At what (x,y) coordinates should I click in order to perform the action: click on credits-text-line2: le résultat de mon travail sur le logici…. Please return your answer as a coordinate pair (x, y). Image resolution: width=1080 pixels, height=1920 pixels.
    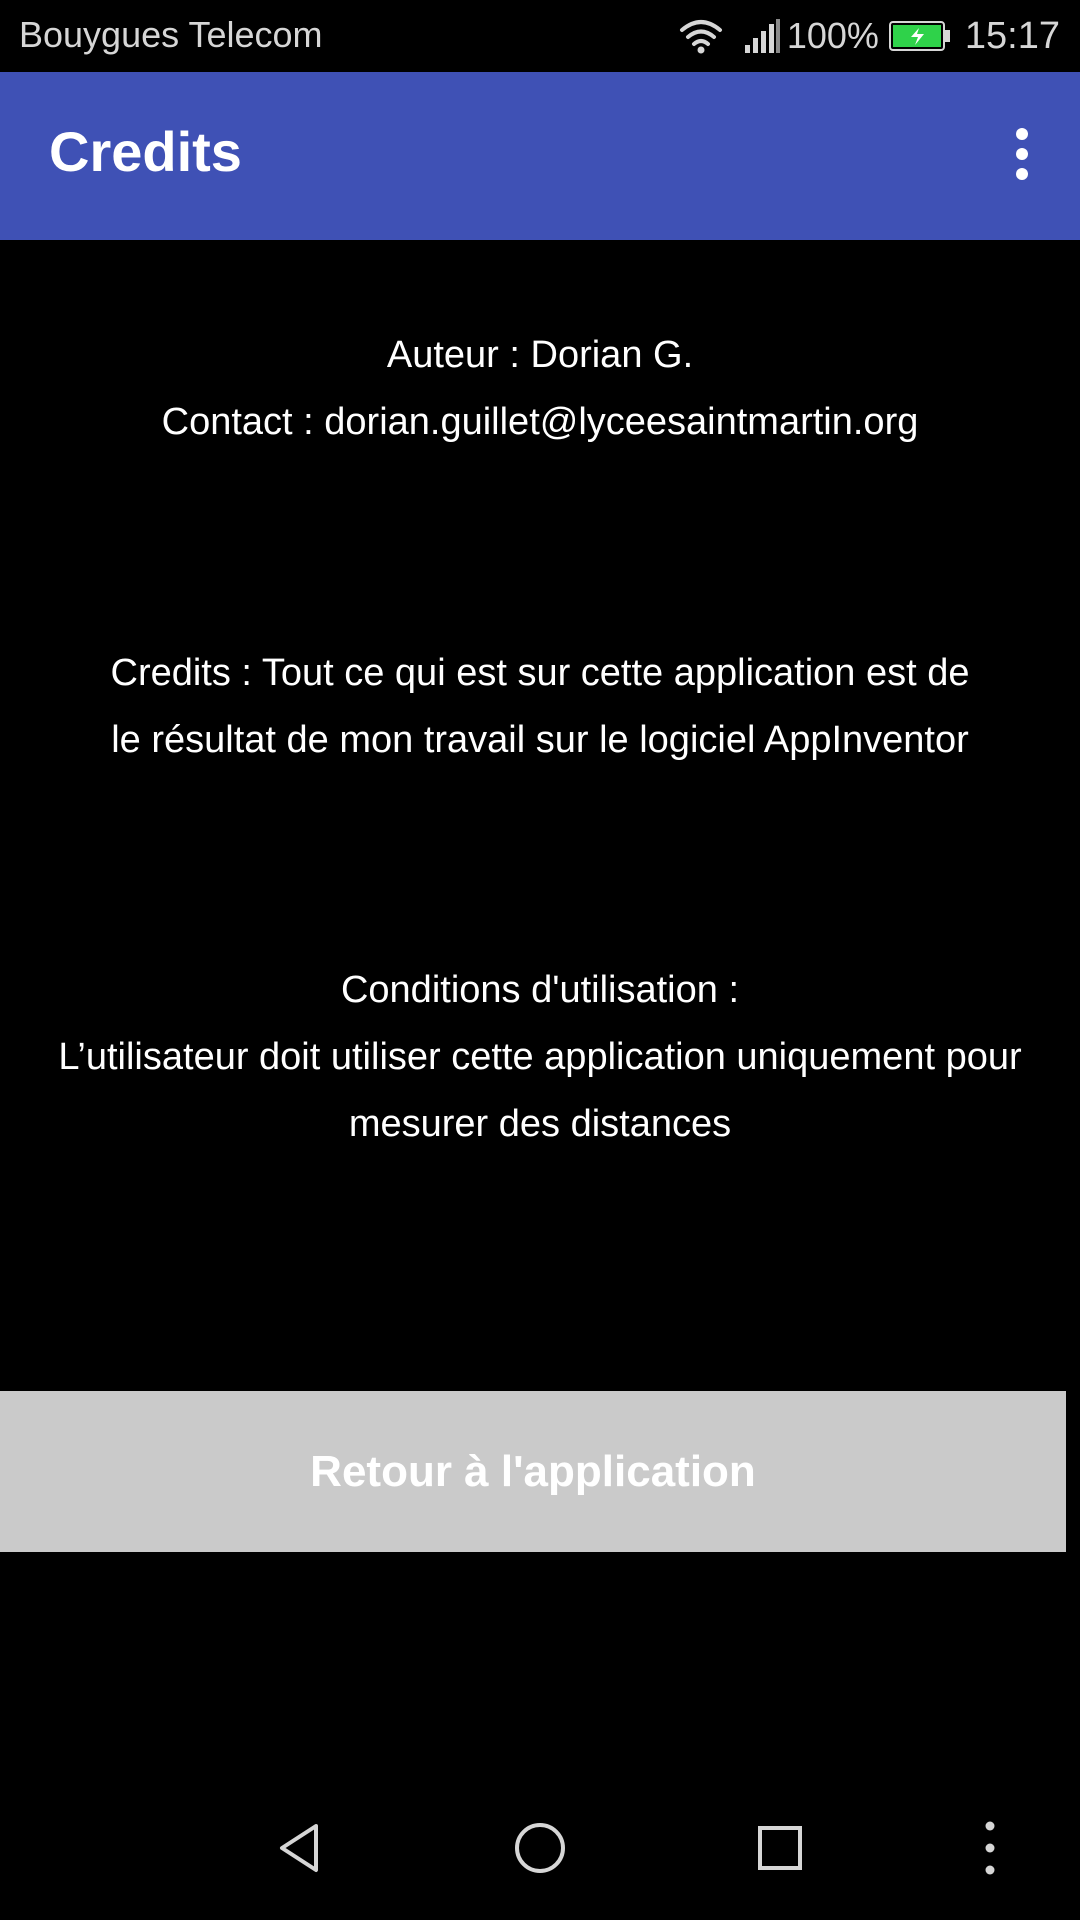
    Looking at the image, I should click on (540, 740).